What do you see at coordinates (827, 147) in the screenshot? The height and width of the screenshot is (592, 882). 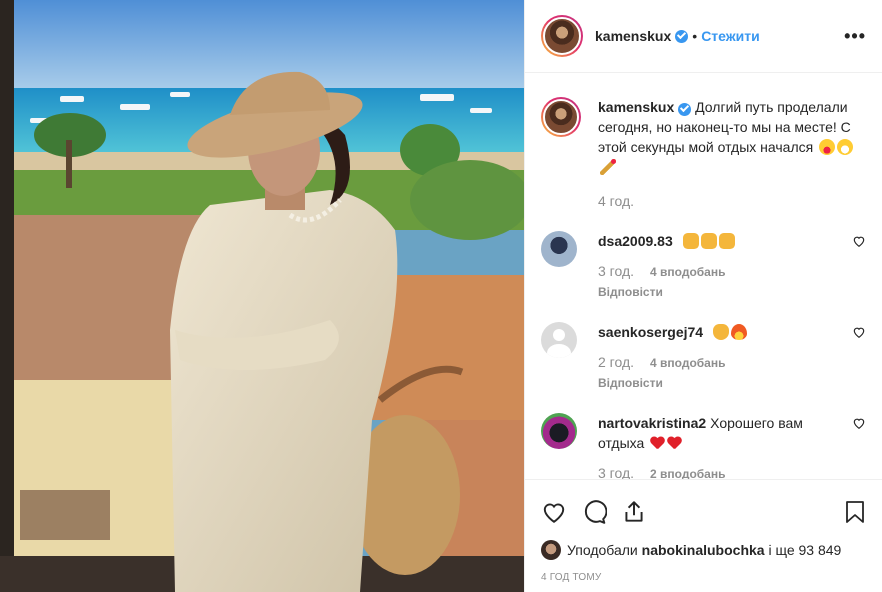 I see `yum-emoji-icon` at bounding box center [827, 147].